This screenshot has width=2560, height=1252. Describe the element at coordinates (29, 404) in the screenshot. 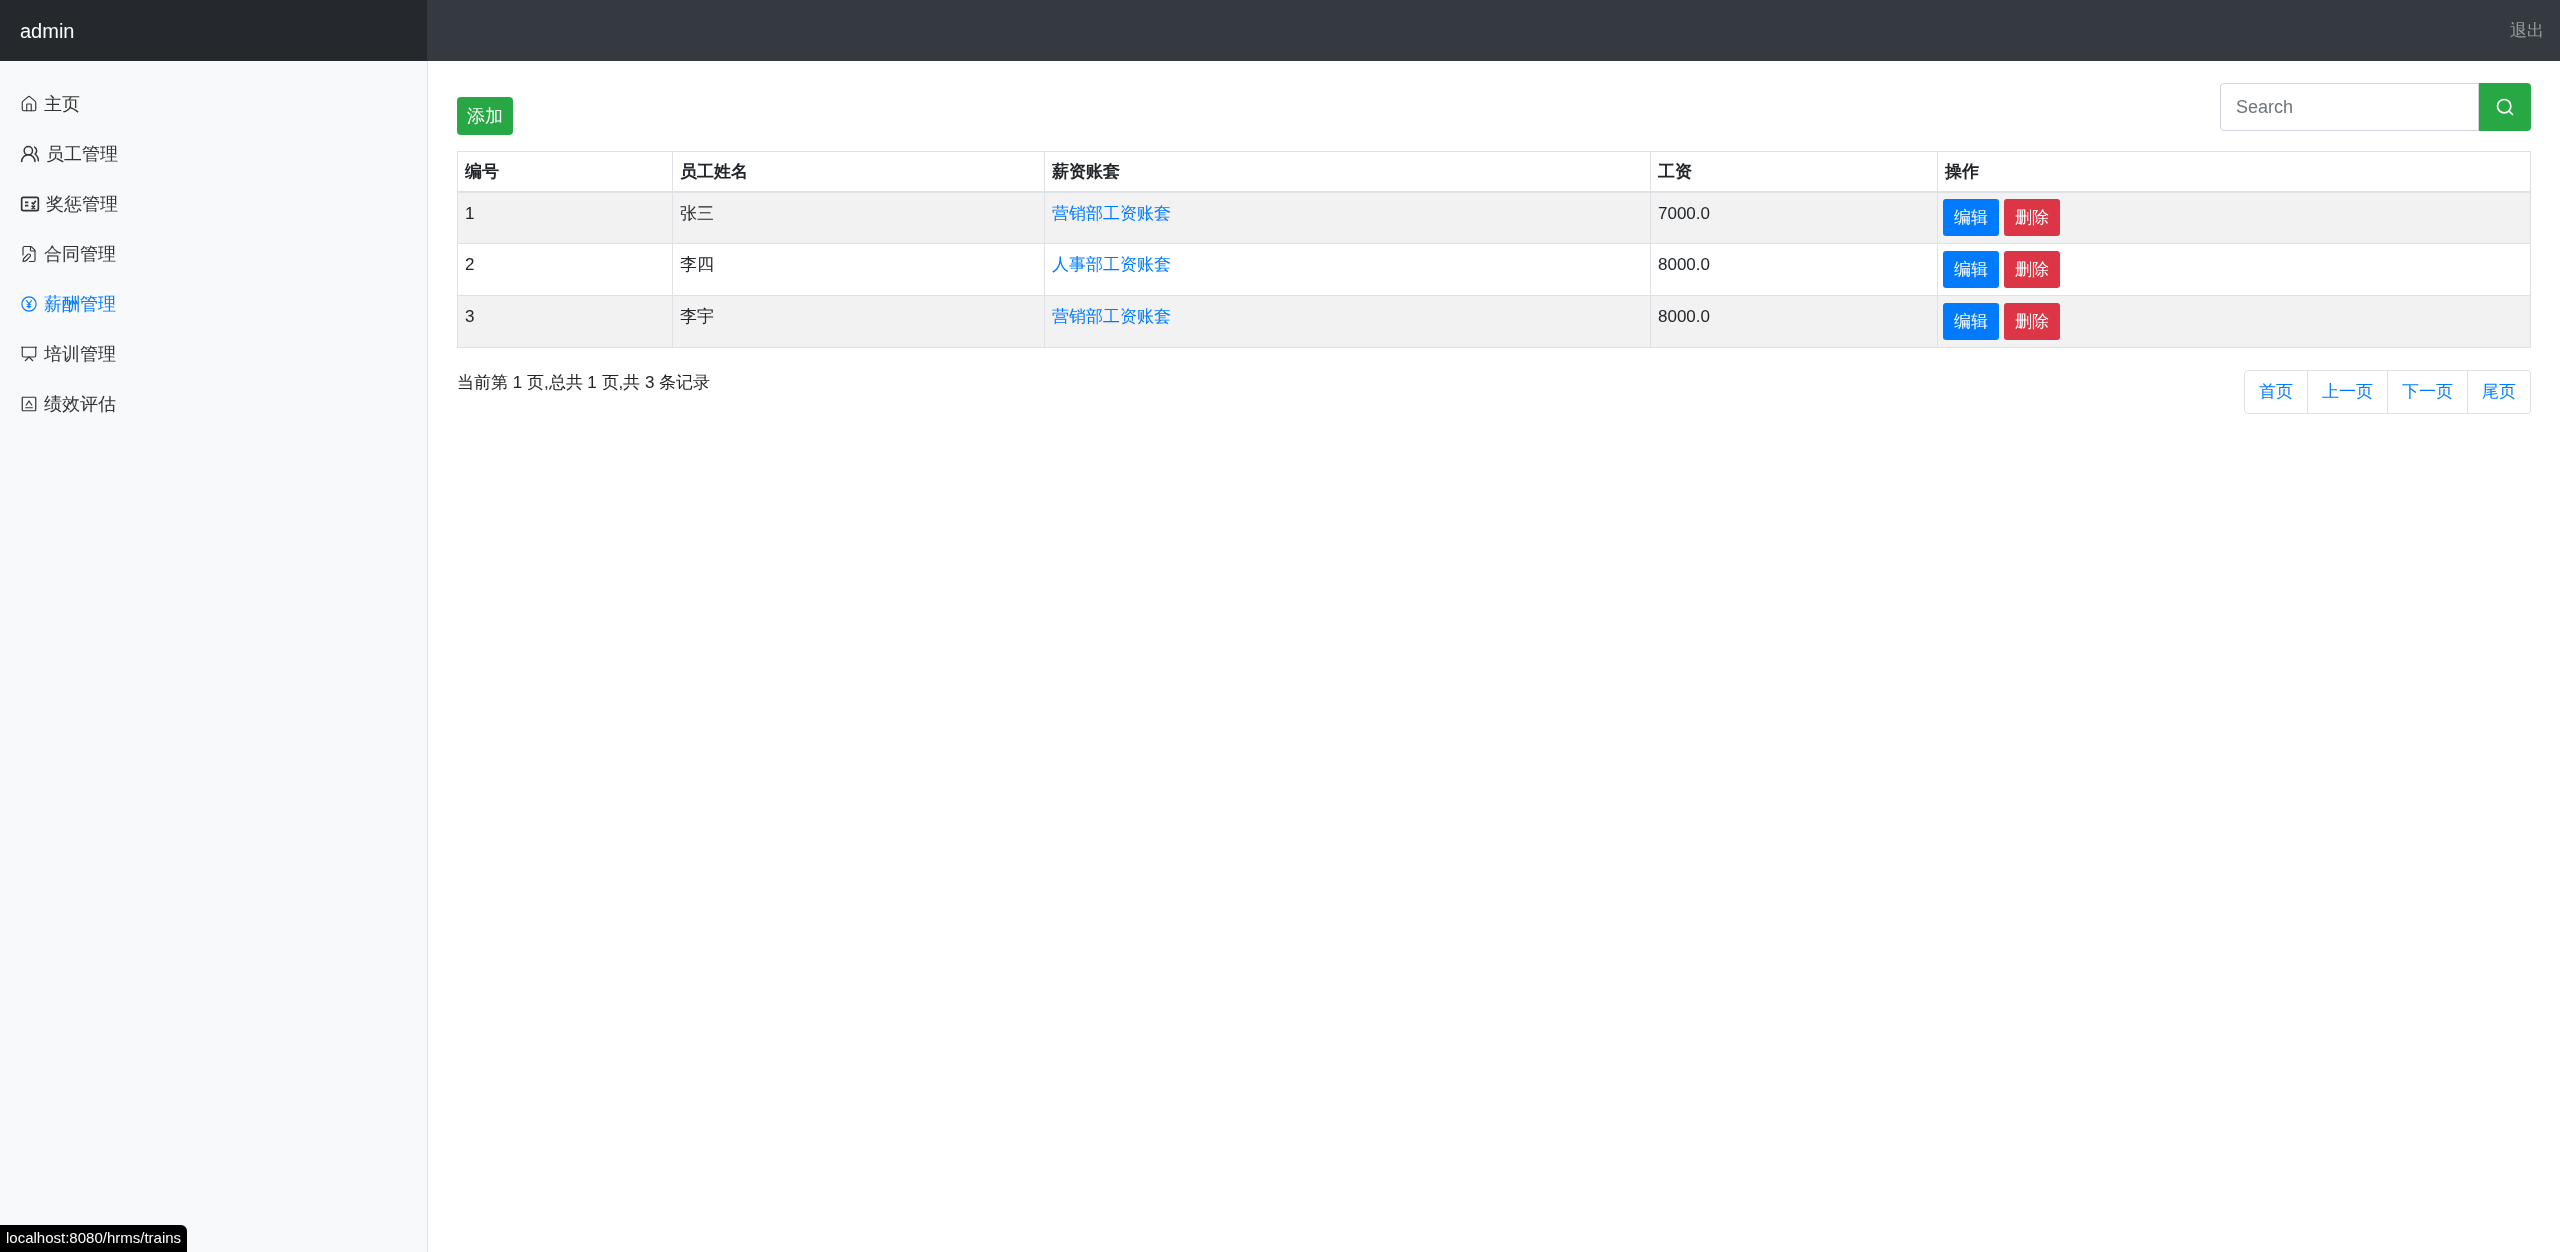

I see `chart-document-icon` at that location.